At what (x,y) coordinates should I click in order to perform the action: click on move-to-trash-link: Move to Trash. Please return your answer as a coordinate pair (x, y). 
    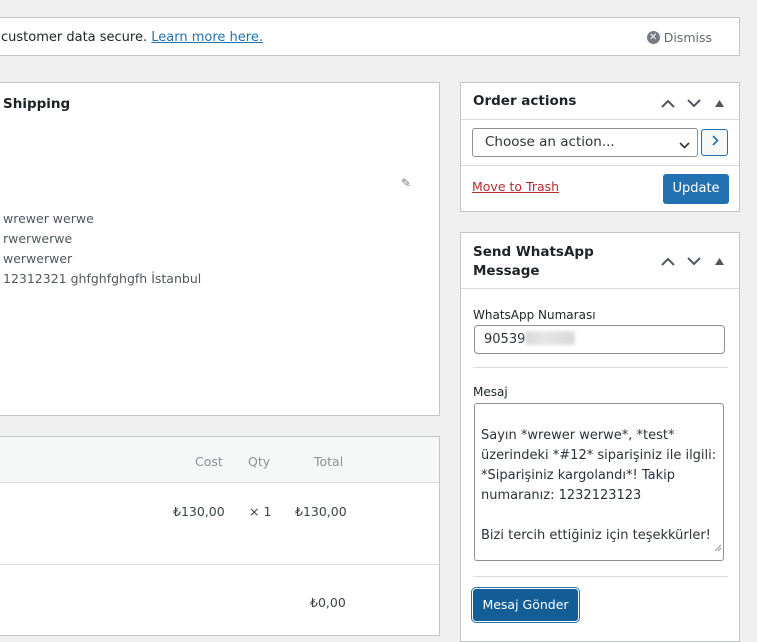
    Looking at the image, I should click on (515, 186).